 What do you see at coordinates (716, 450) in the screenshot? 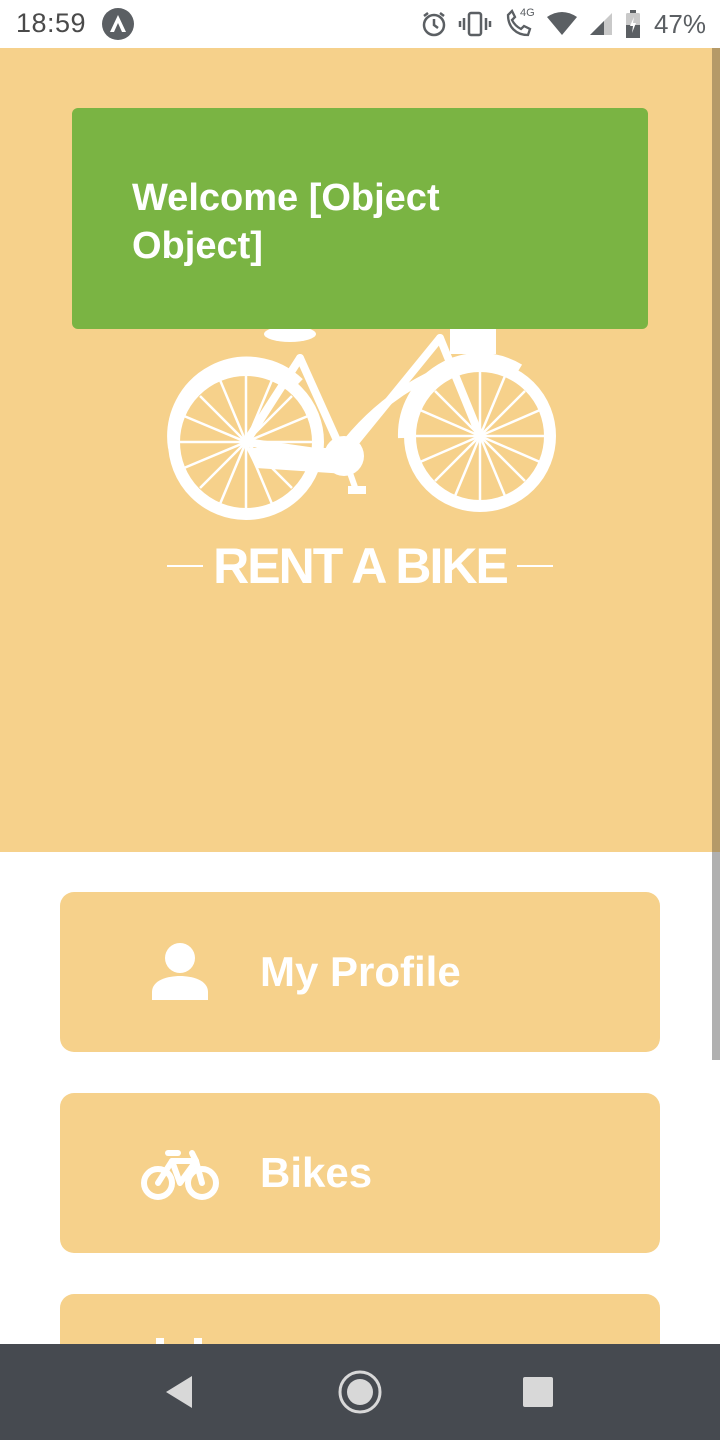
I see `hero-scrollbar` at bounding box center [716, 450].